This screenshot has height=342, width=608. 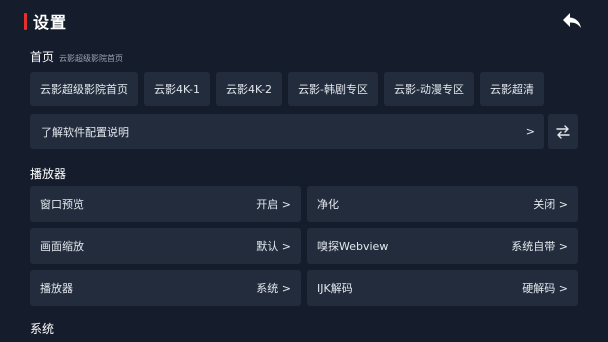 I want to click on page-header: 设置, so click(x=46, y=21).